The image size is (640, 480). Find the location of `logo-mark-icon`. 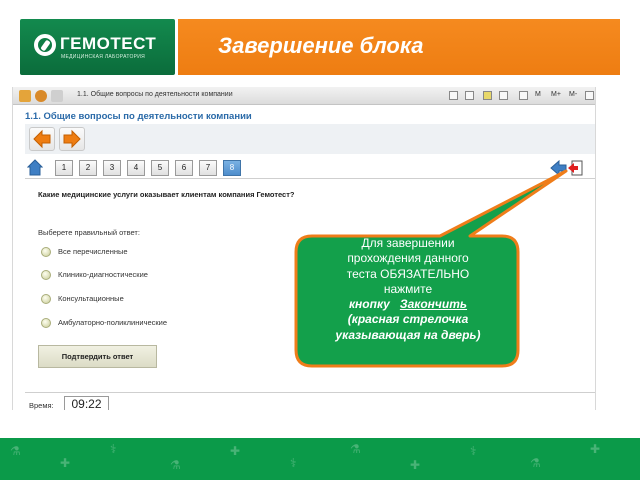

logo-mark-icon is located at coordinates (45, 45).